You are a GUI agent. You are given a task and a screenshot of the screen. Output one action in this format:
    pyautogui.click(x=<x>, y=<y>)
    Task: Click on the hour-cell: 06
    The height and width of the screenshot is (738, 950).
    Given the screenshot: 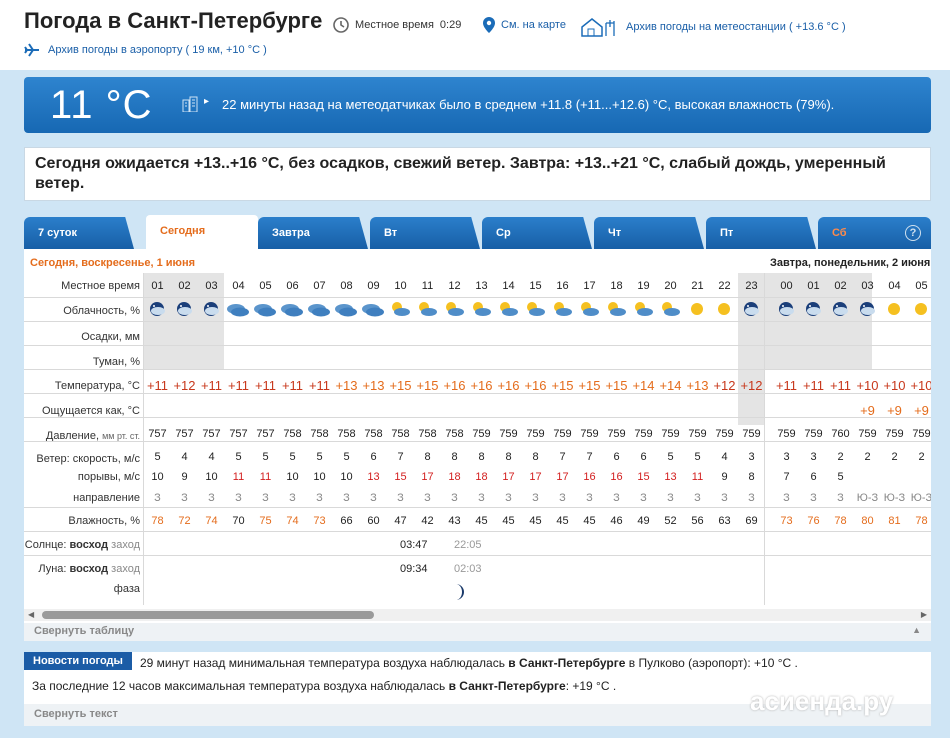 What is the action you would take?
    pyautogui.click(x=292, y=286)
    